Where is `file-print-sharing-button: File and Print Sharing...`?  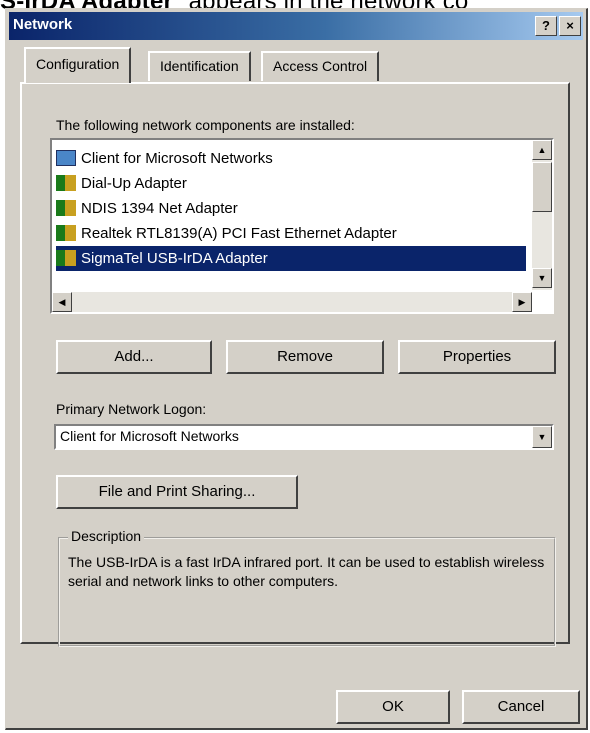 file-print-sharing-button: File and Print Sharing... is located at coordinates (177, 492).